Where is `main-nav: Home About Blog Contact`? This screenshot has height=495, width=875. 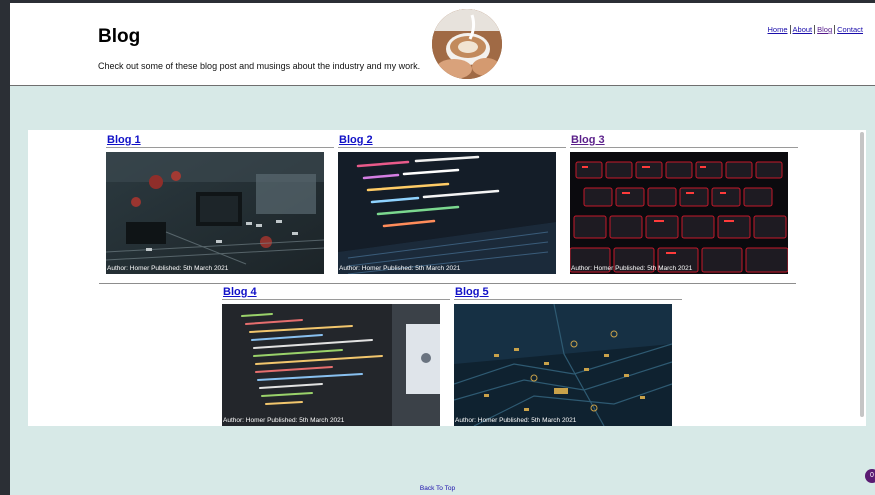 main-nav: Home About Blog Contact is located at coordinates (815, 29).